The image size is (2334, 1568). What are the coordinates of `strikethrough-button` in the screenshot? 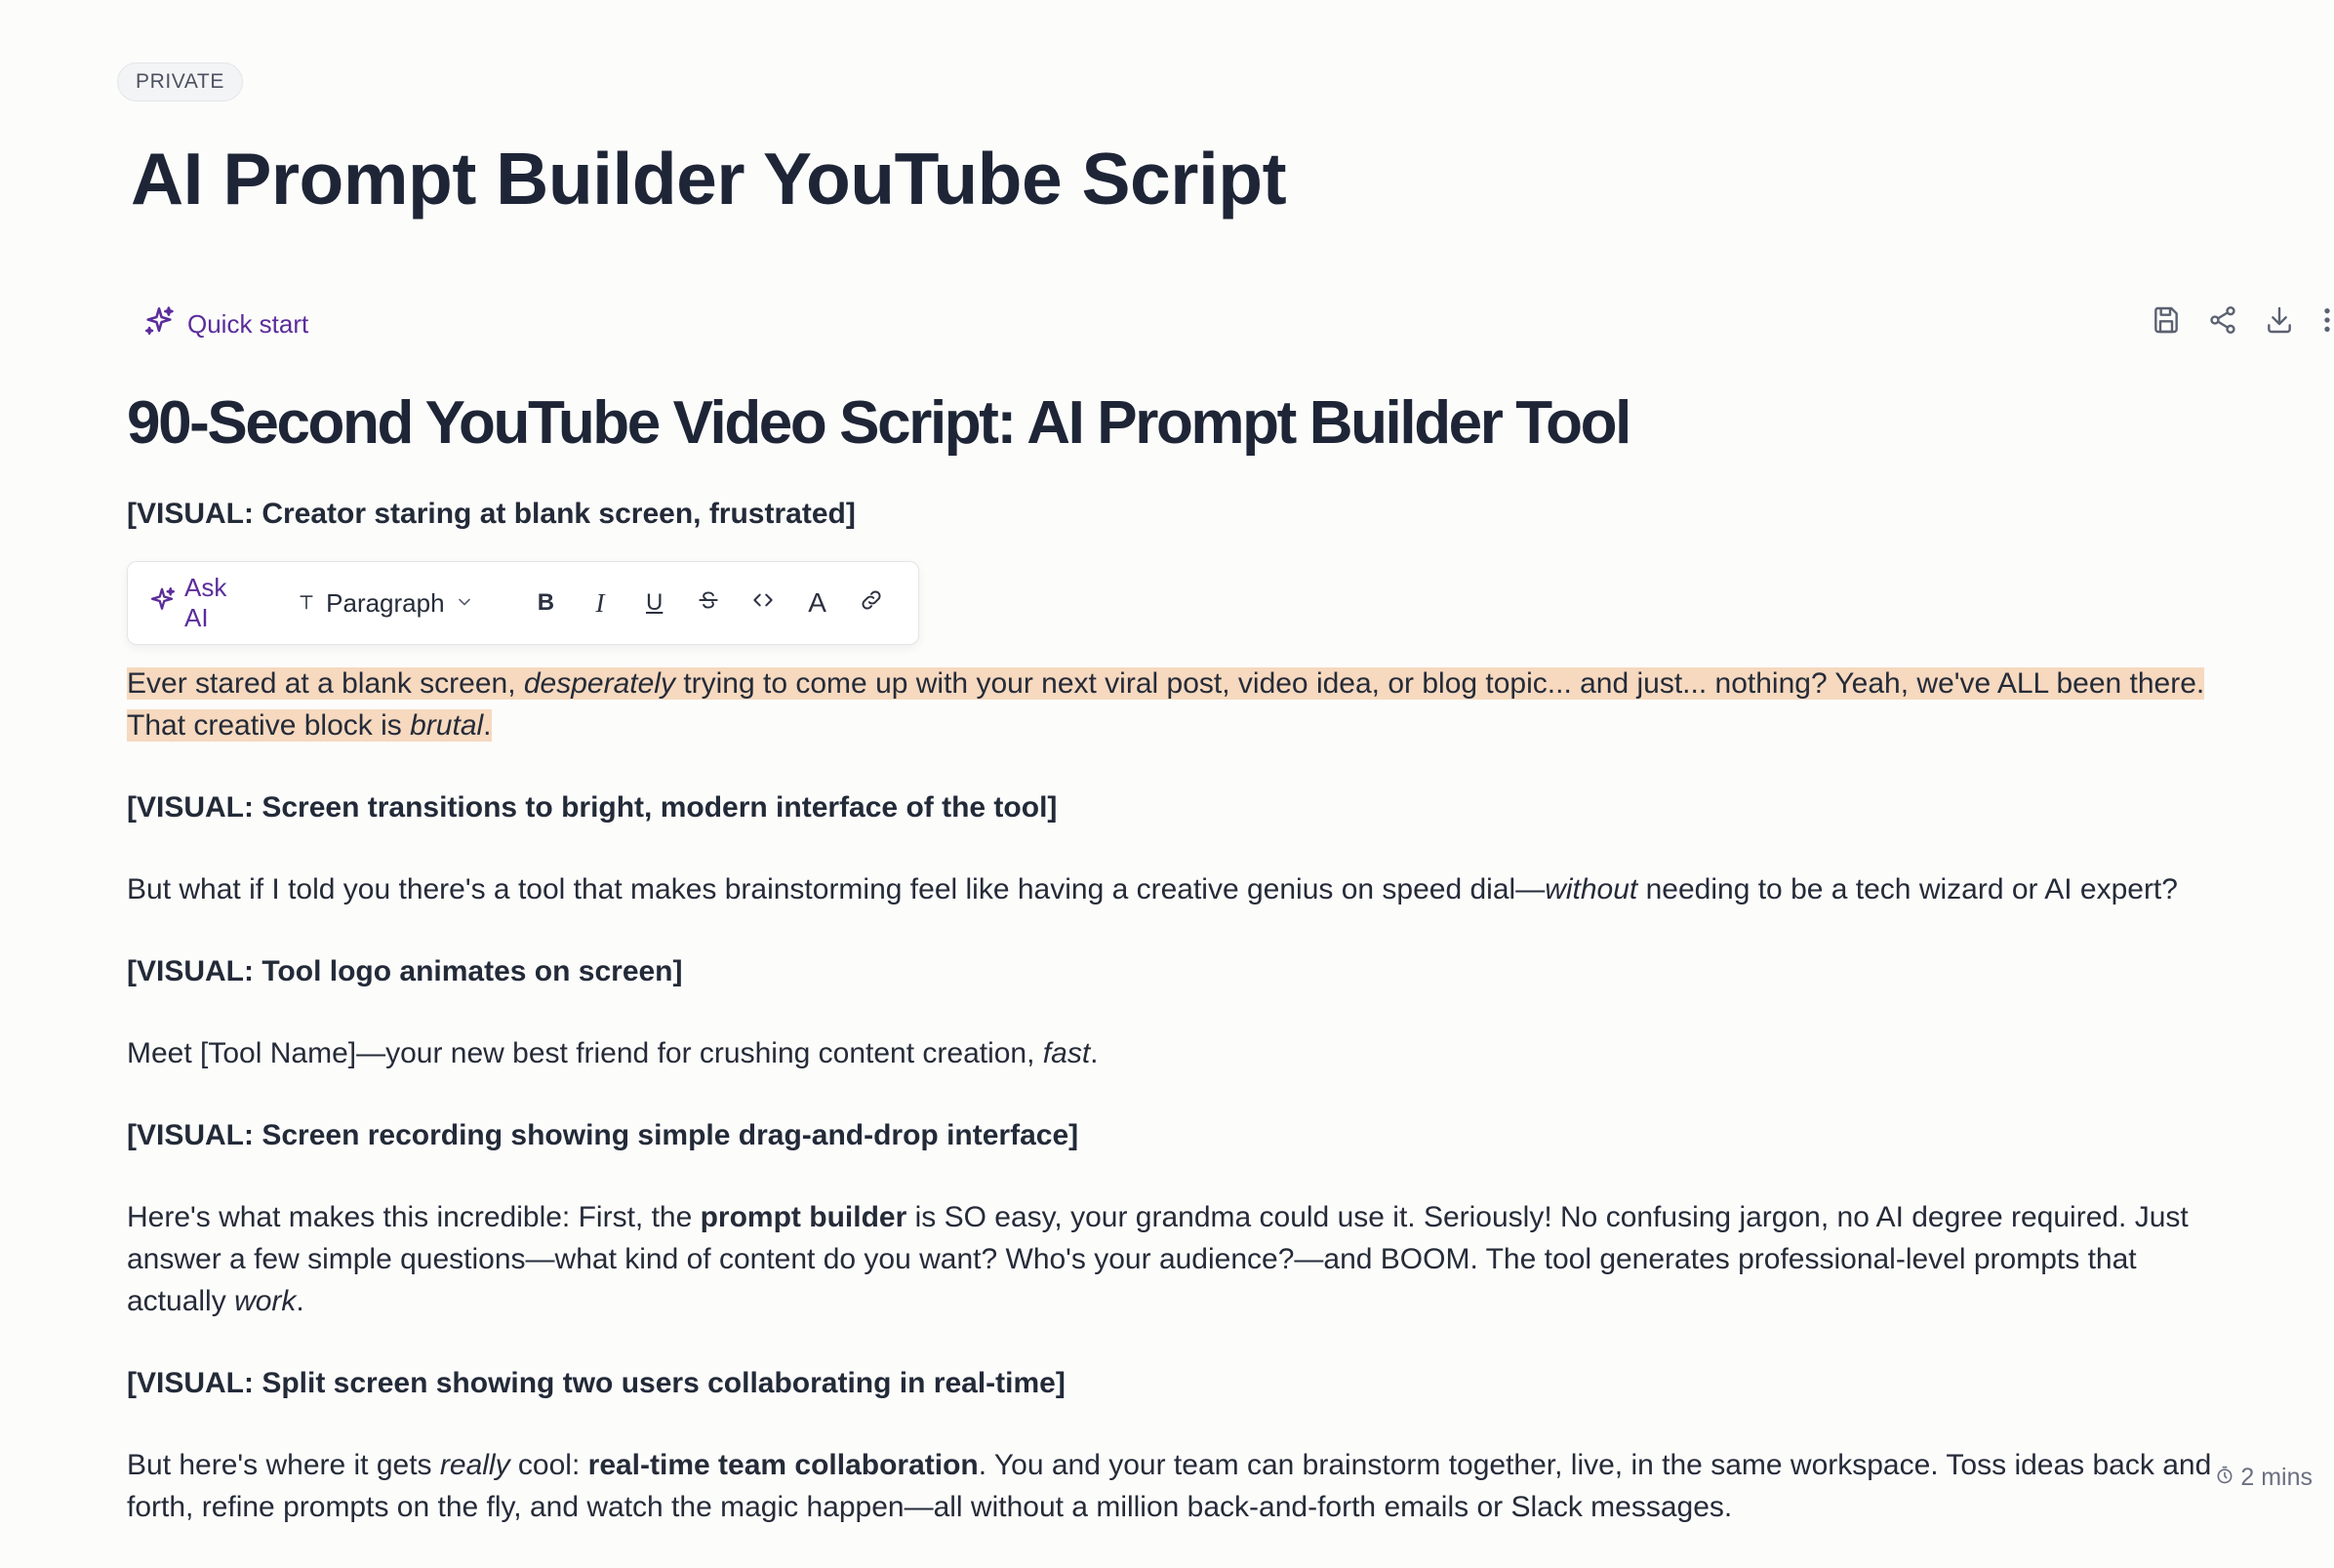 It's located at (708, 603).